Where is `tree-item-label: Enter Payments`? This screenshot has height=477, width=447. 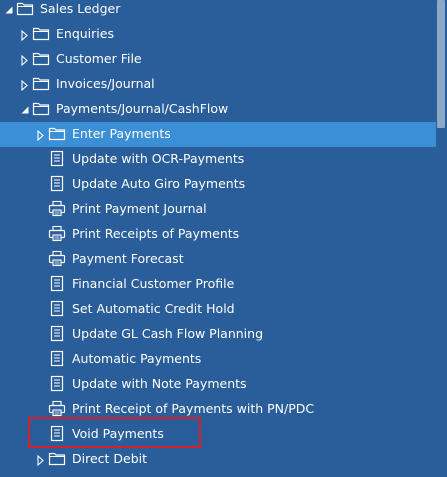
tree-item-label: Enter Payments is located at coordinates (121, 133).